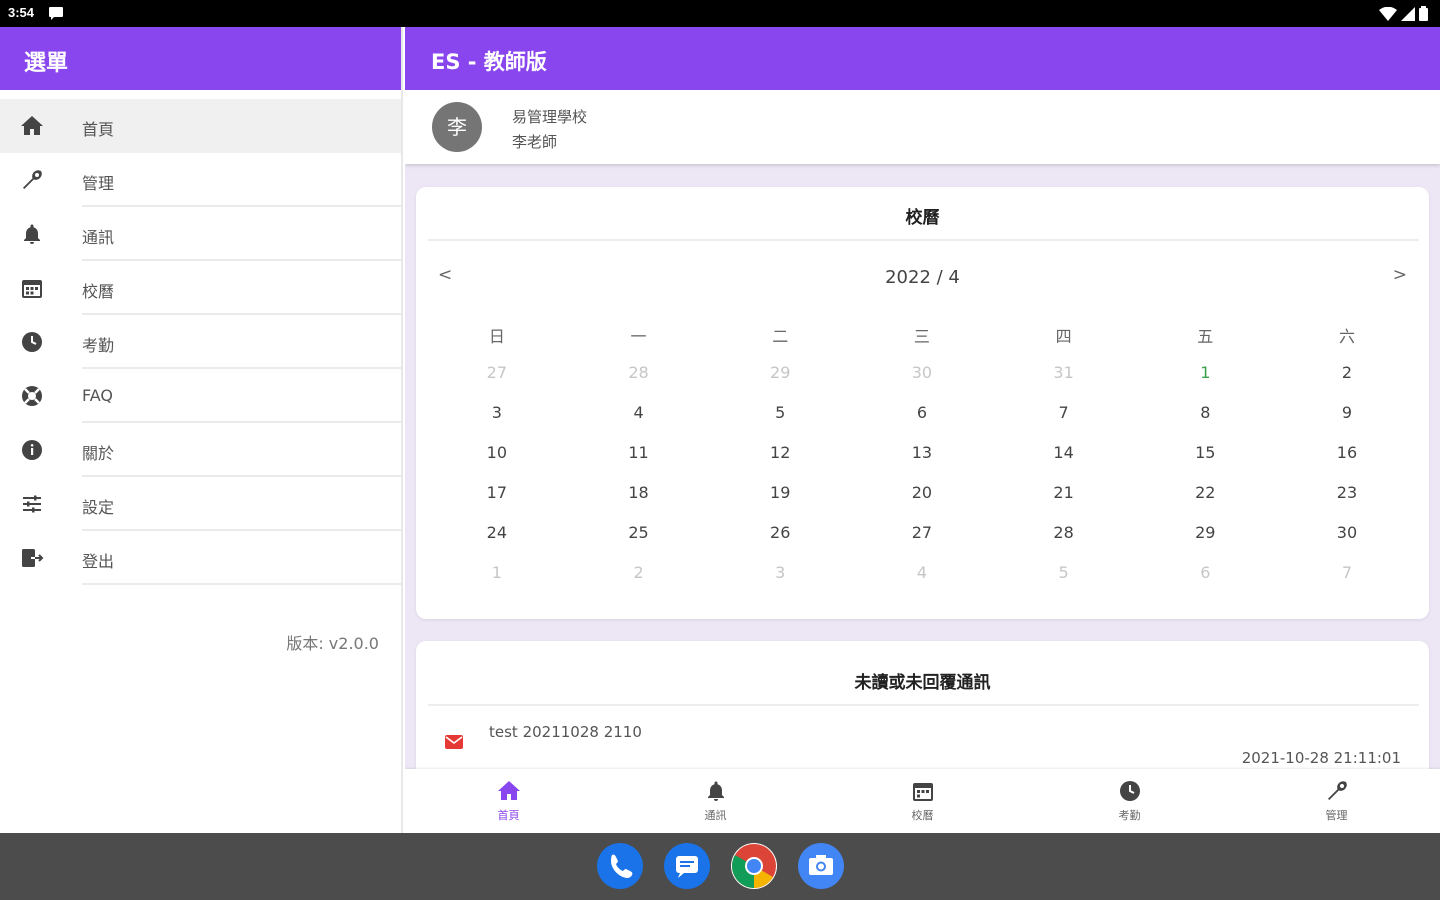 This screenshot has height=900, width=1440. Describe the element at coordinates (200, 126) in the screenshot. I see `menu-item-home: 首頁` at that location.